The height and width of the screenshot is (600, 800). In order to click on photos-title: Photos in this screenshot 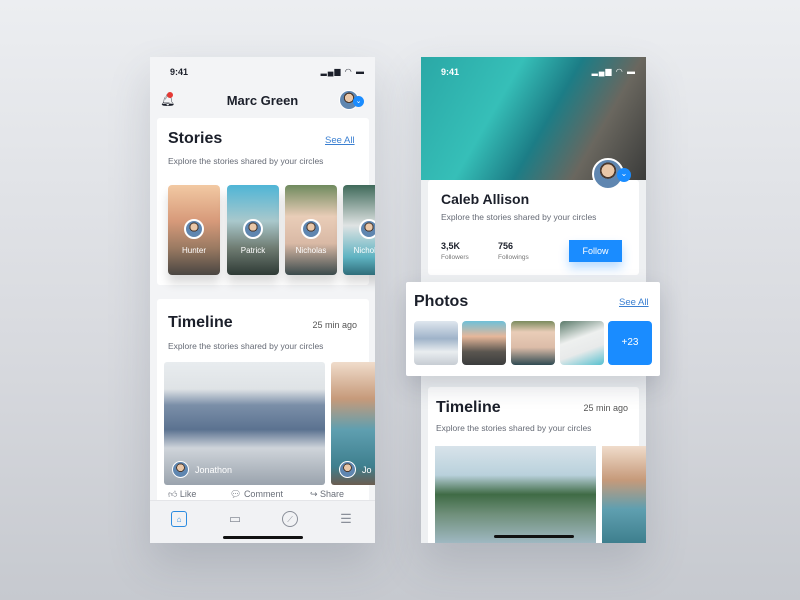, I will do `click(441, 301)`.